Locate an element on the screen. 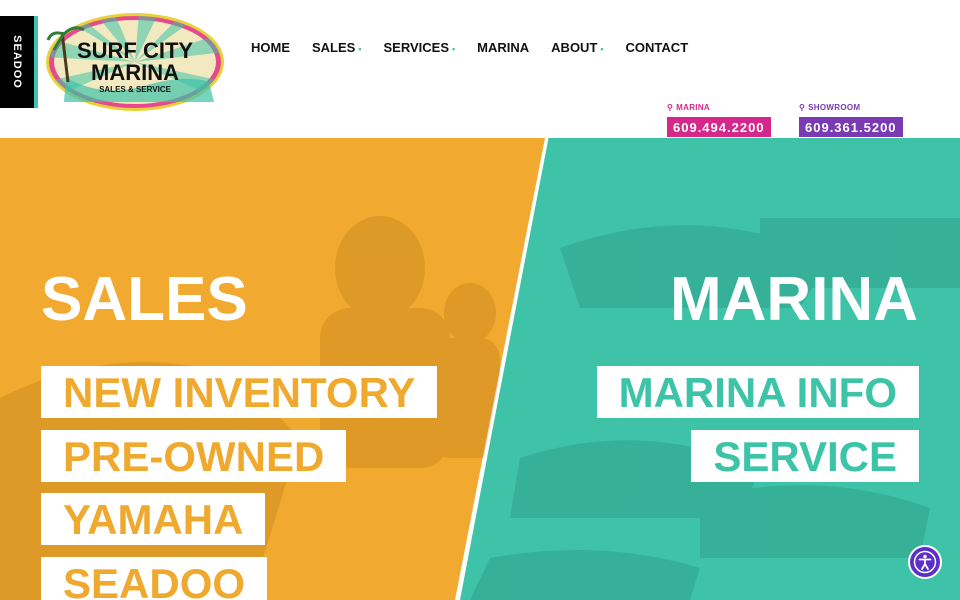  nav-item-services: SERVICES • is located at coordinates (420, 47).